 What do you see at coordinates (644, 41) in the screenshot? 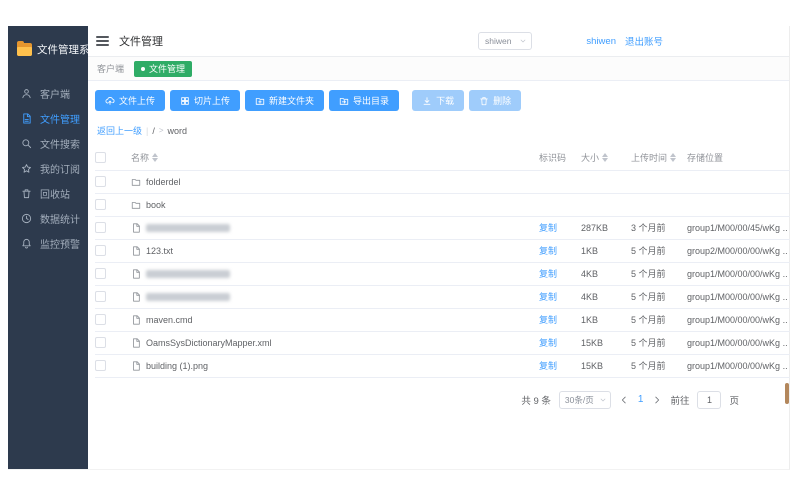
I see `logout-link: 退出账号` at bounding box center [644, 41].